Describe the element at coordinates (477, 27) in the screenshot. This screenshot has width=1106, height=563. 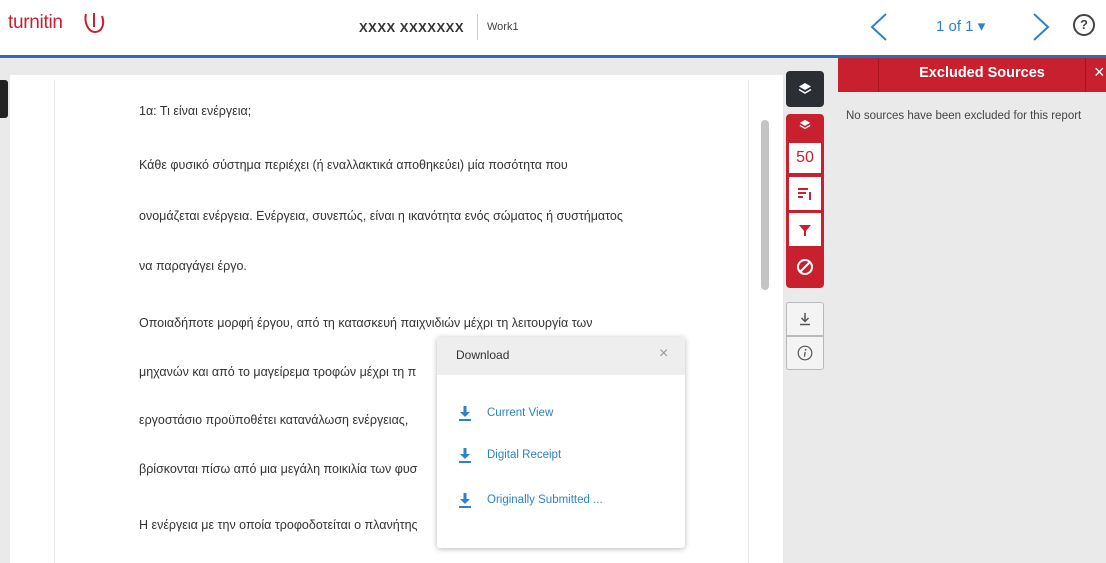
I see `header-divider` at that location.